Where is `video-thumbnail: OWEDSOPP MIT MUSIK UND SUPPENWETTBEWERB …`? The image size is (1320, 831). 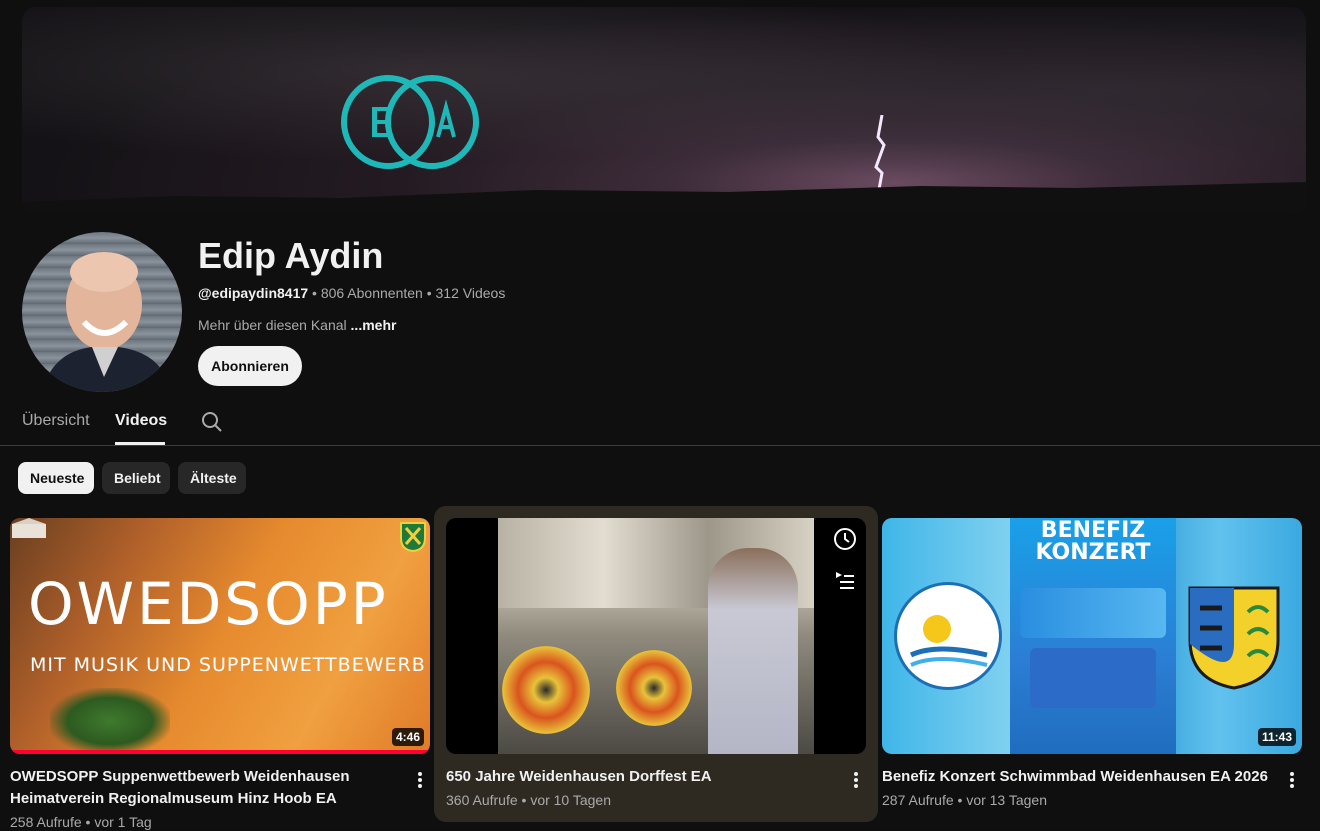
video-thumbnail: OWEDSOPP MIT MUSIK UND SUPPENWETTBEWERB … is located at coordinates (220, 636).